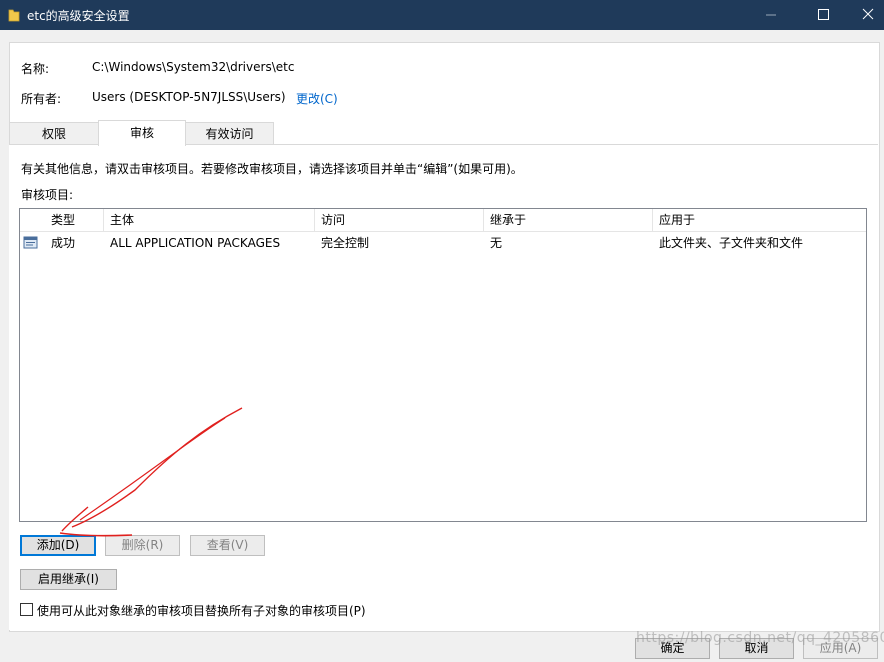 Image resolution: width=884 pixels, height=662 pixels. I want to click on folder-icon, so click(14, 16).